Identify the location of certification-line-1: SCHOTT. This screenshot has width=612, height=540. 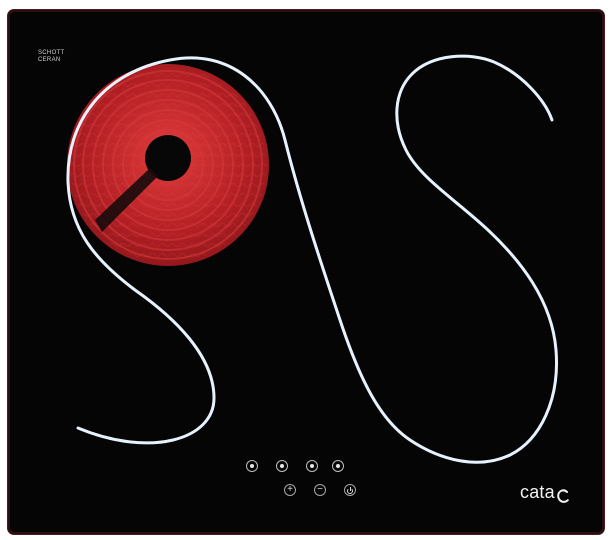
(51, 53).